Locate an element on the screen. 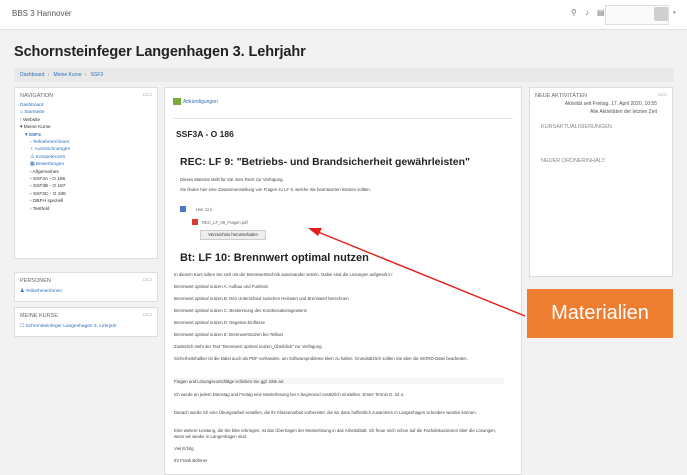 The image size is (687, 475). materialien-callout: Materialien is located at coordinates (600, 313).